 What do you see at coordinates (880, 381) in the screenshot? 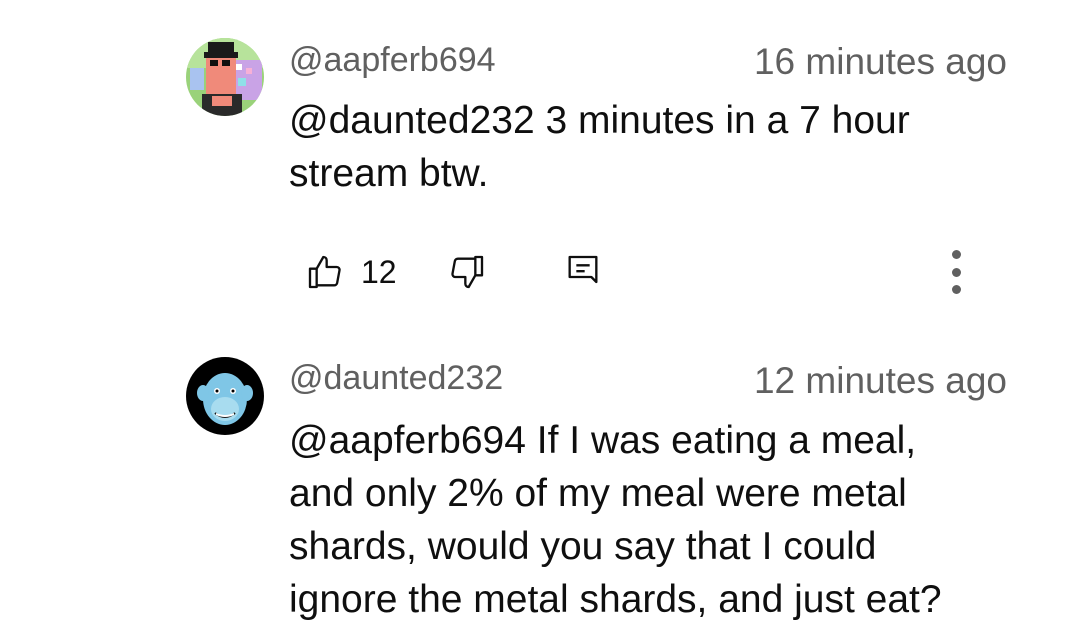
I see `comment-timestamp: 12 minutes ago` at bounding box center [880, 381].